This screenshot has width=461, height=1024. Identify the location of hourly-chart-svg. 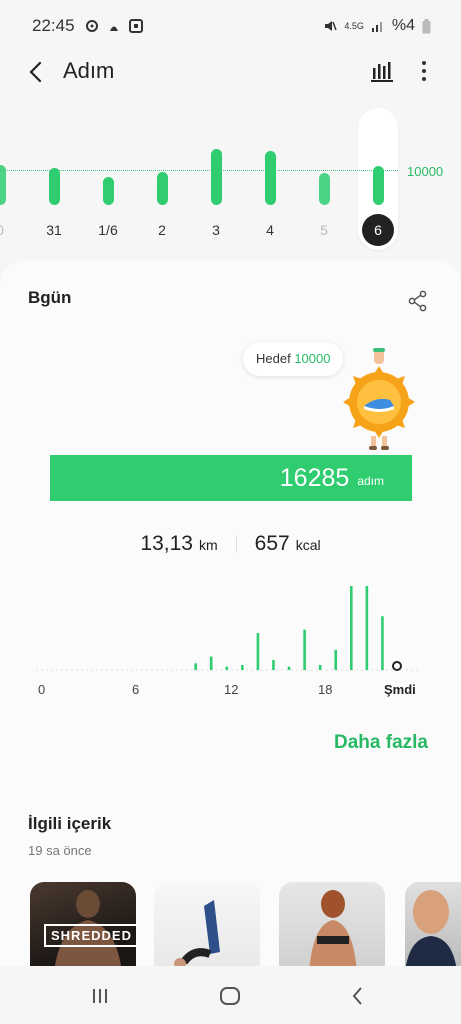
(228, 628).